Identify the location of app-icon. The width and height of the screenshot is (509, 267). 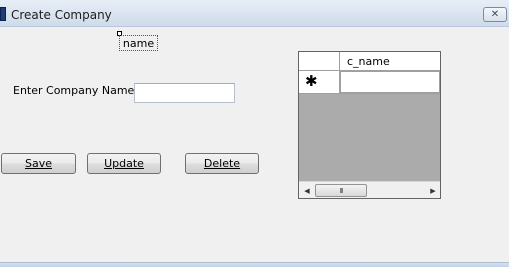
(3, 14).